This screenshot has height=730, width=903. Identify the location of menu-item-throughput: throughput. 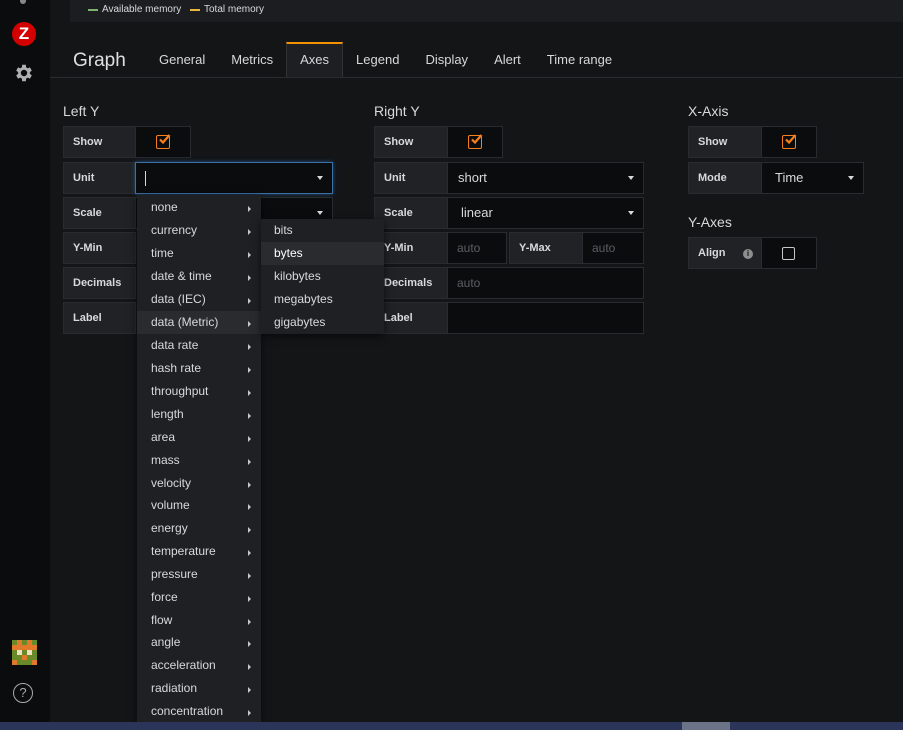
(199, 391).